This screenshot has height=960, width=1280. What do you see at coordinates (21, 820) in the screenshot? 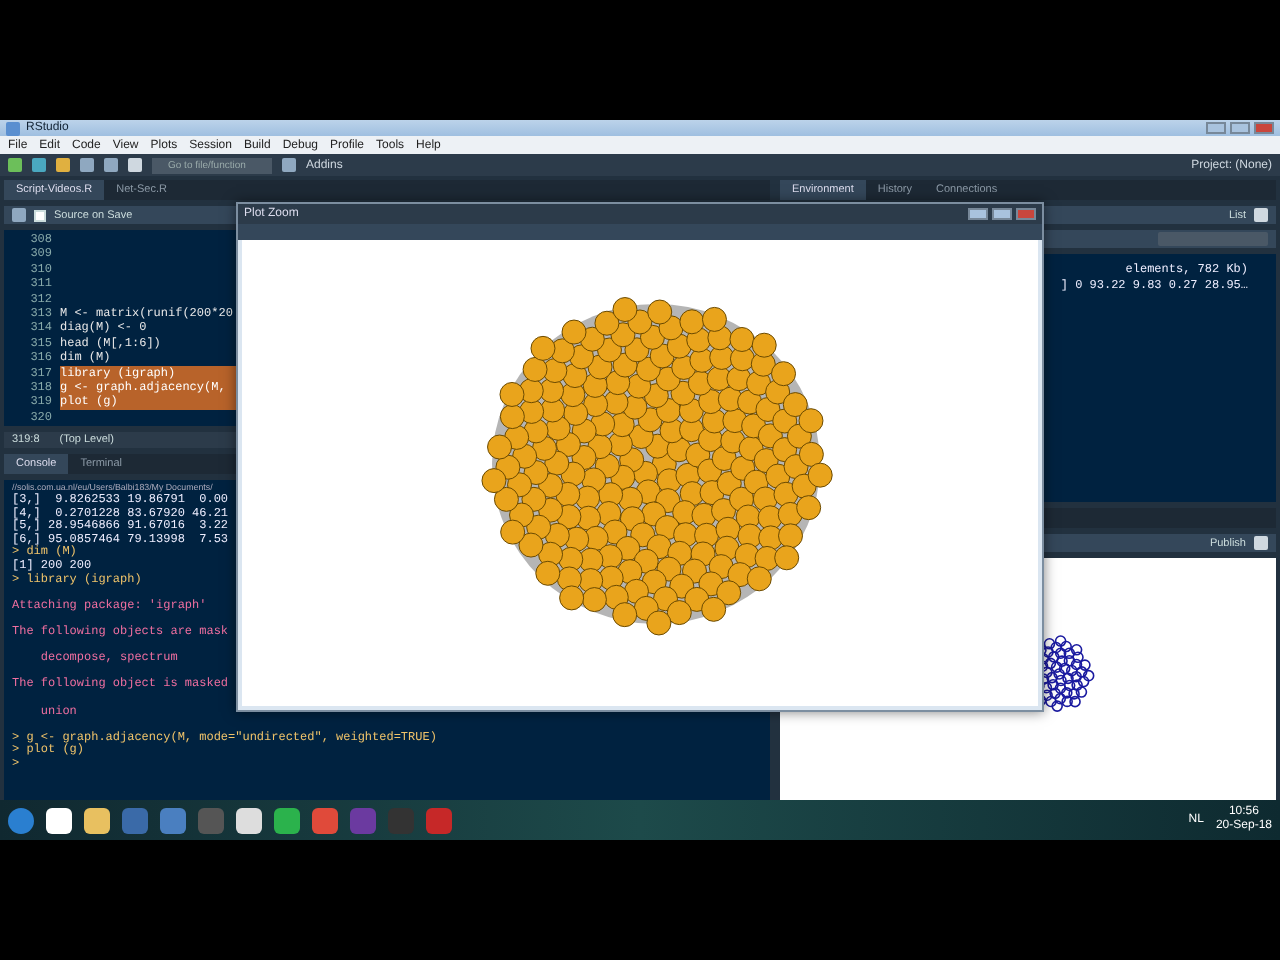
I see `start-icon` at bounding box center [21, 820].